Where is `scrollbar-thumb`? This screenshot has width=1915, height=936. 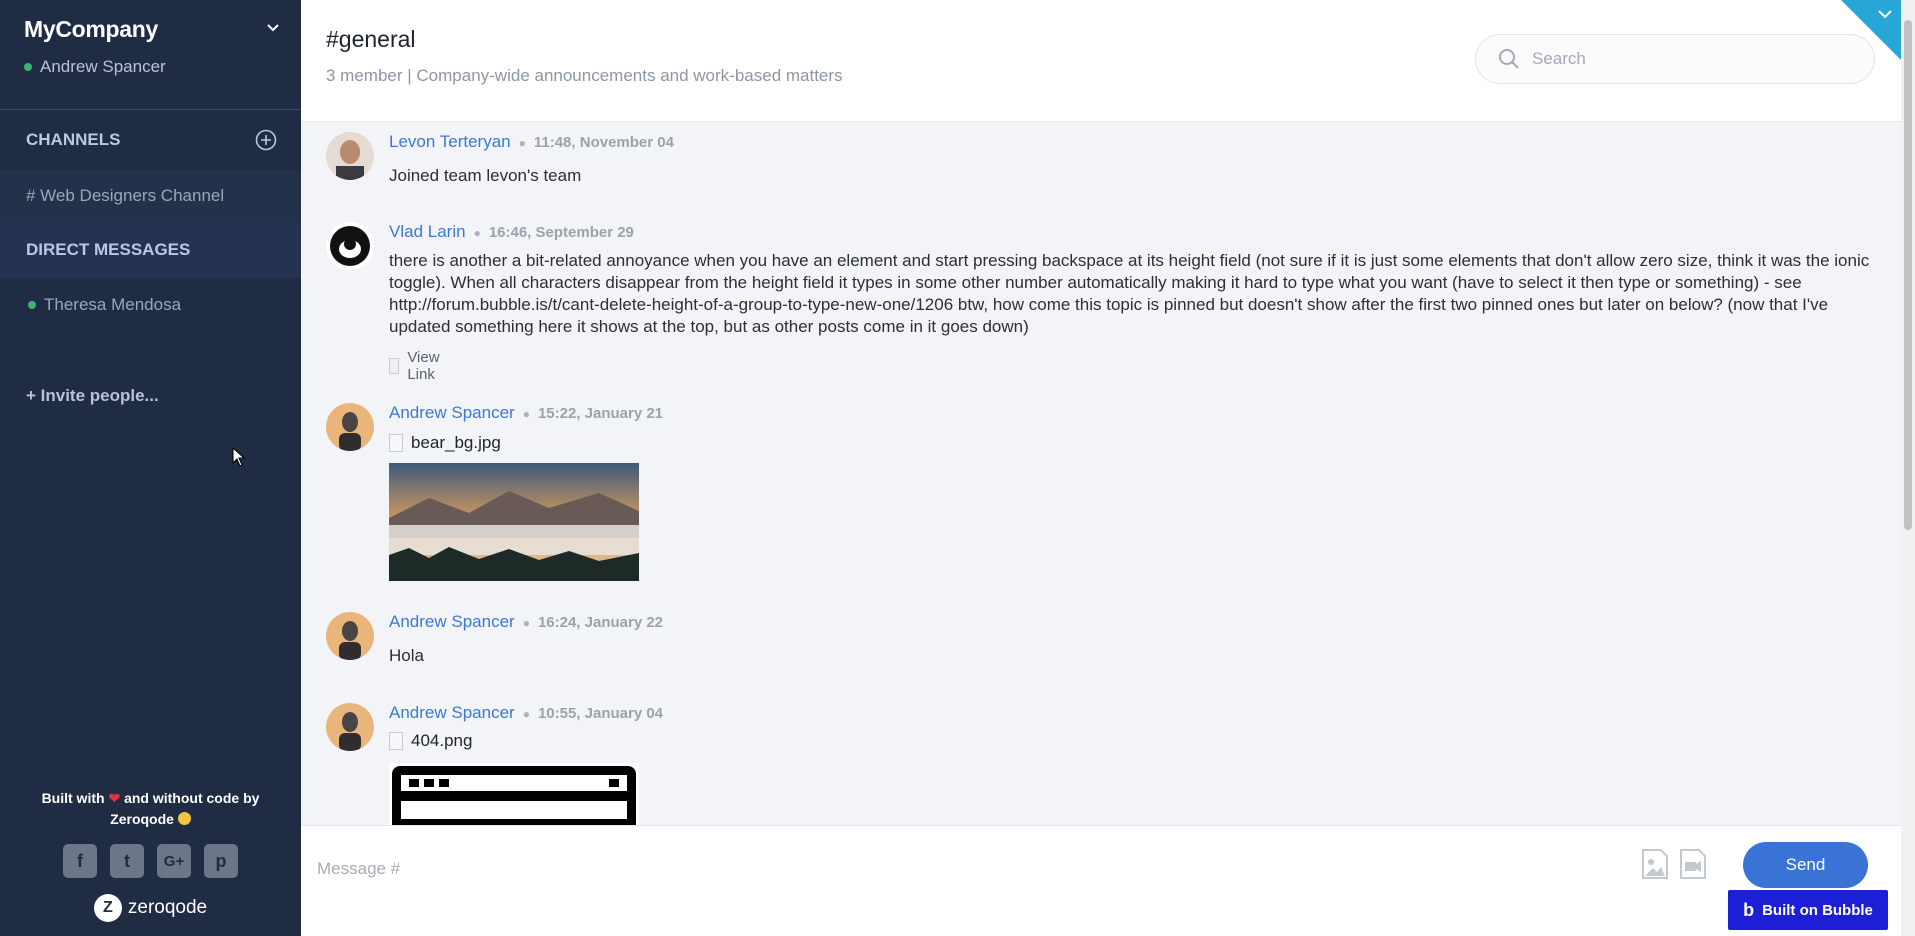
scrollbar-thumb is located at coordinates (1908, 275).